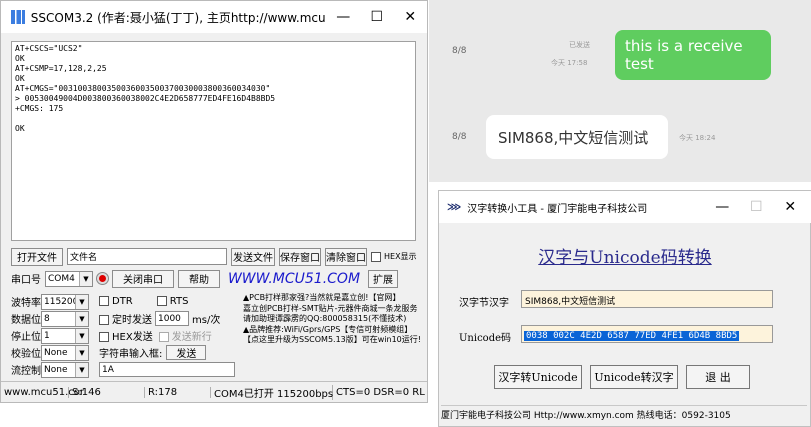  I want to click on rts-label: RTS, so click(179, 301).